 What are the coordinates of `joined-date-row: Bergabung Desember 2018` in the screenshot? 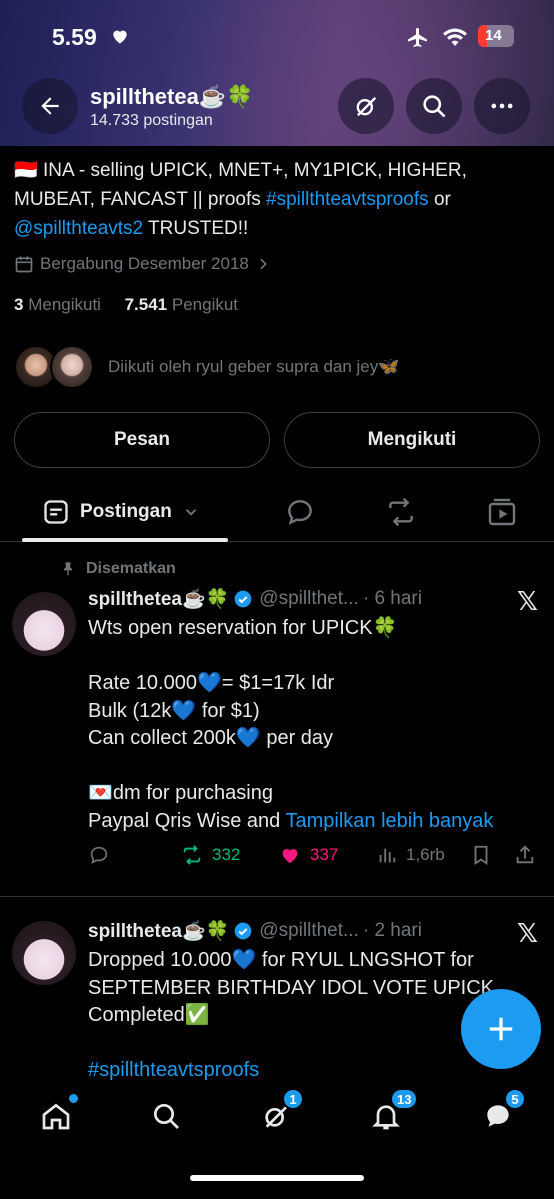 It's located at (142, 264).